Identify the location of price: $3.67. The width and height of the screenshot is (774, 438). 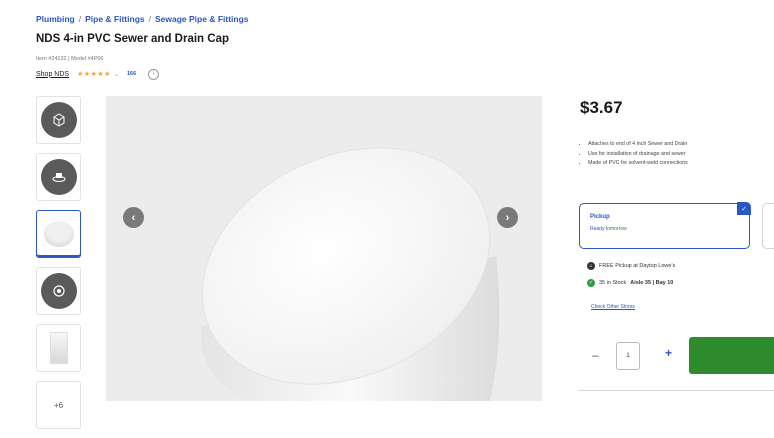
(601, 107).